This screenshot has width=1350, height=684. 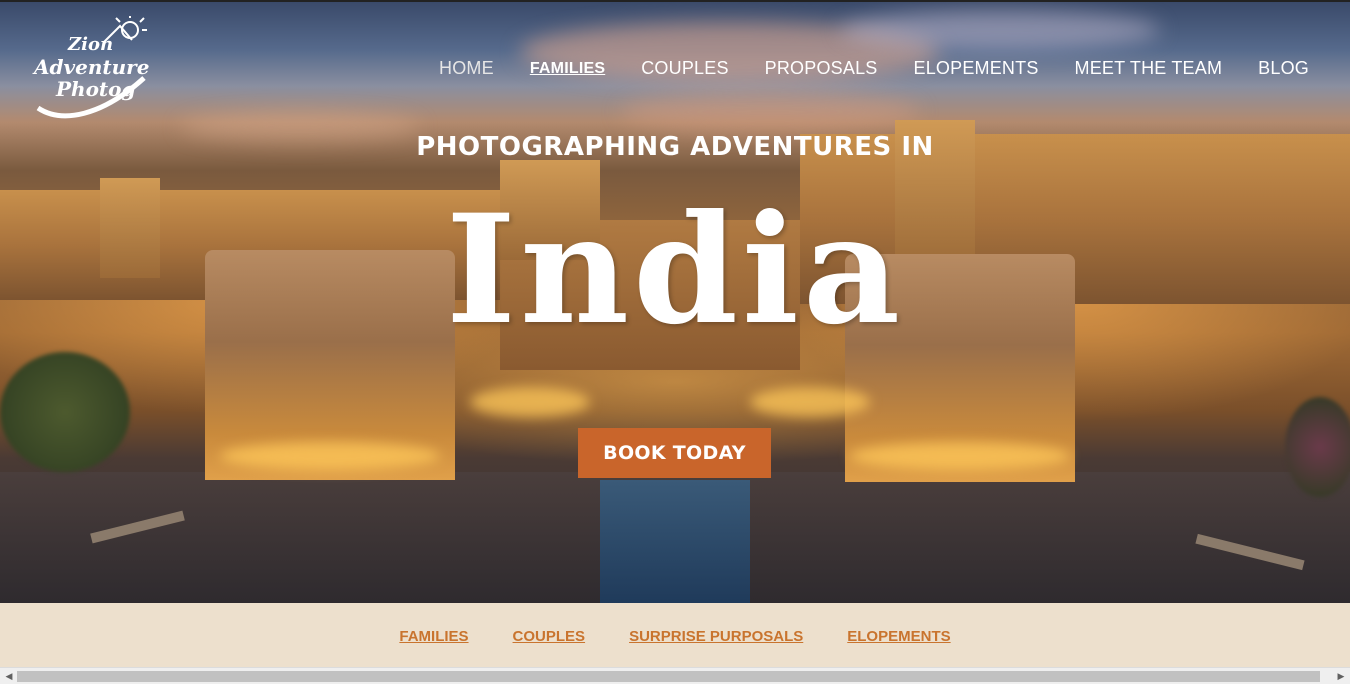 What do you see at coordinates (674, 453) in the screenshot?
I see `book-today-button: BOOK TODAY` at bounding box center [674, 453].